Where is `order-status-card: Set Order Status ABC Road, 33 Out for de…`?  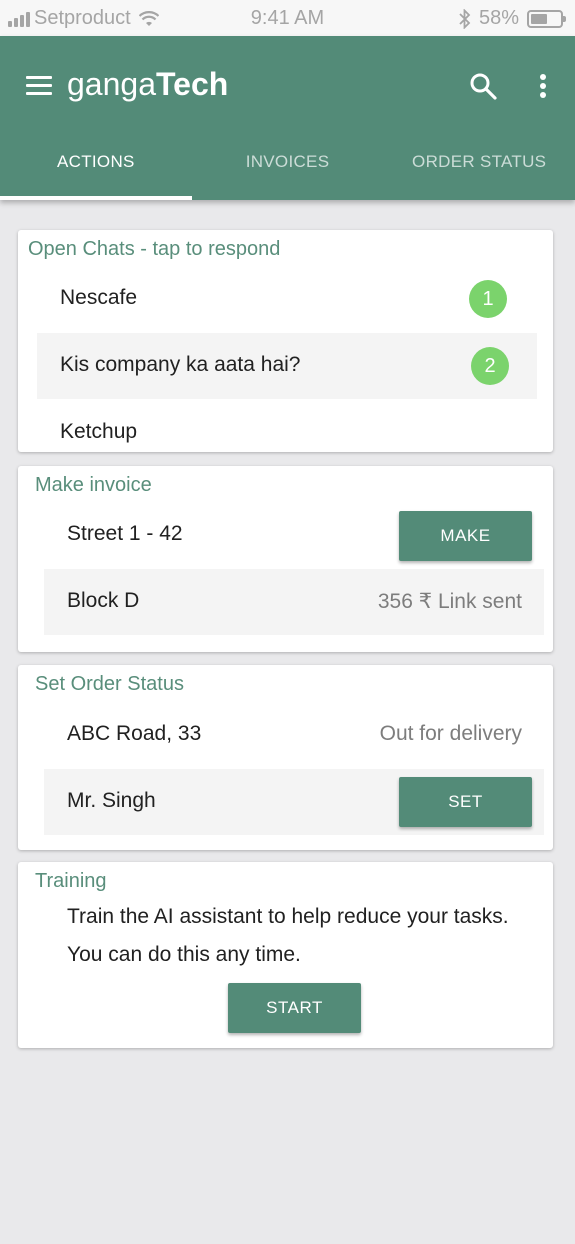
order-status-card: Set Order Status ABC Road, 33 Out for de… is located at coordinates (285, 757).